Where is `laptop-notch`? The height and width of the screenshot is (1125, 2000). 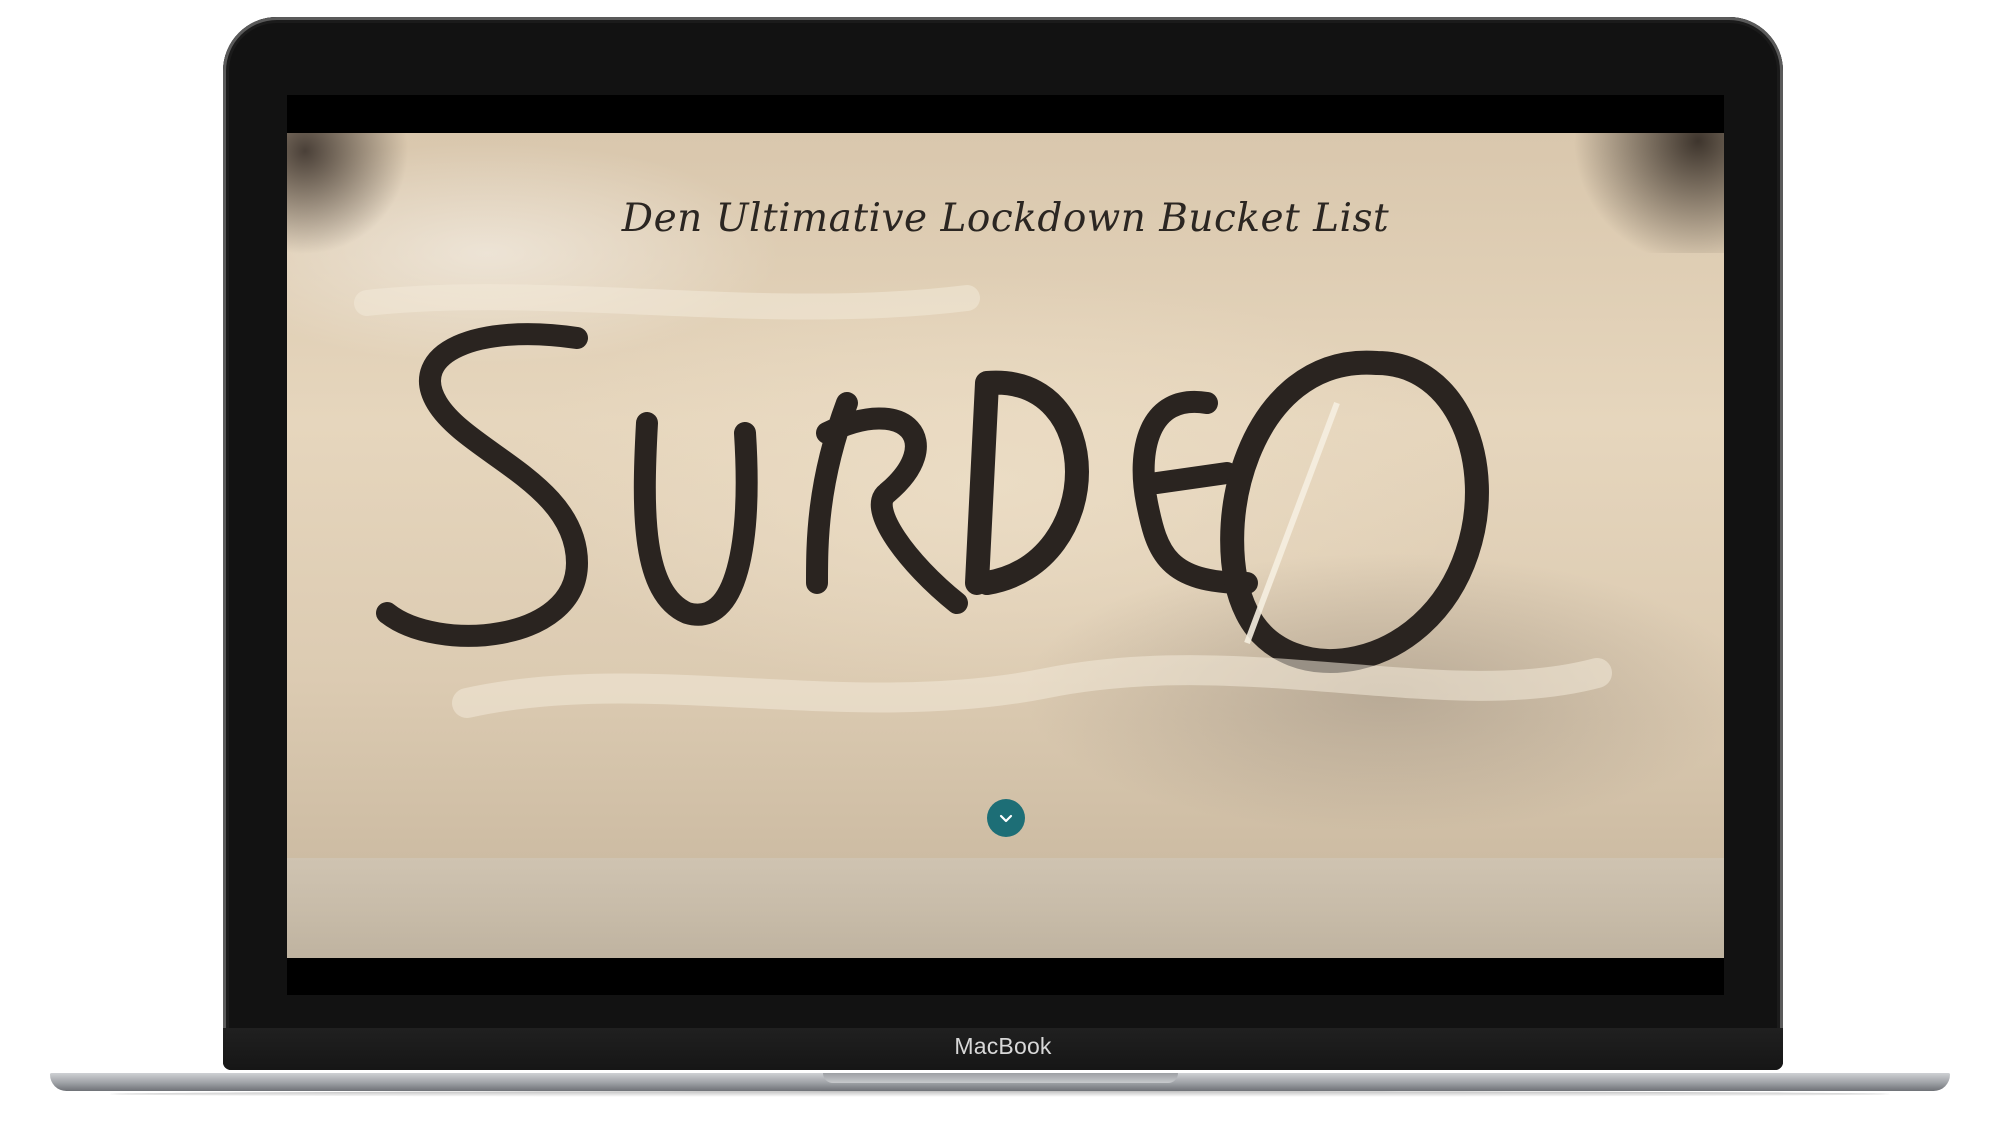
laptop-notch is located at coordinates (1000, 1078).